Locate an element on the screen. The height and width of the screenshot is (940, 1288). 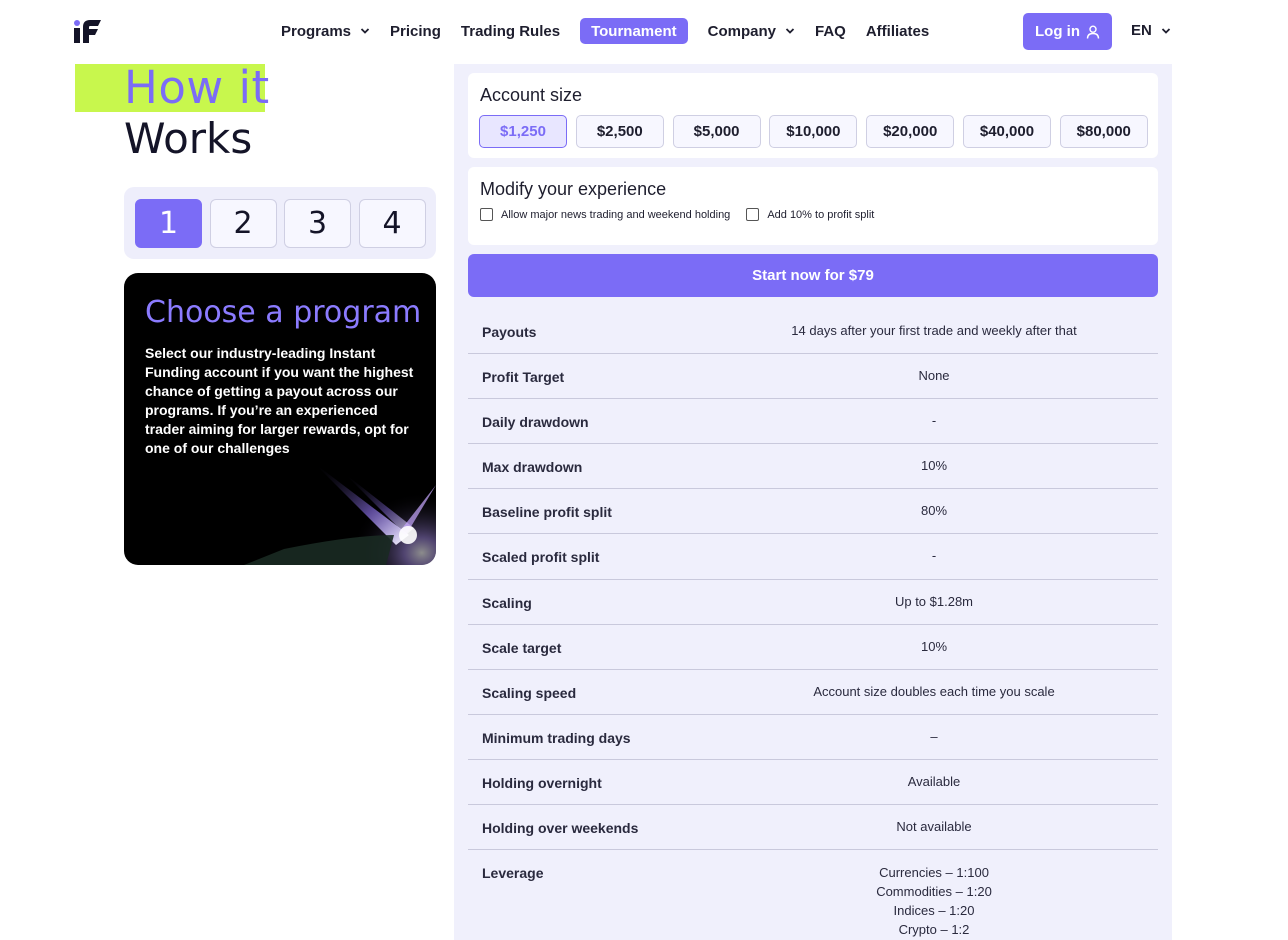
modify-option: Add 10% to profit split is located at coordinates (810, 214).